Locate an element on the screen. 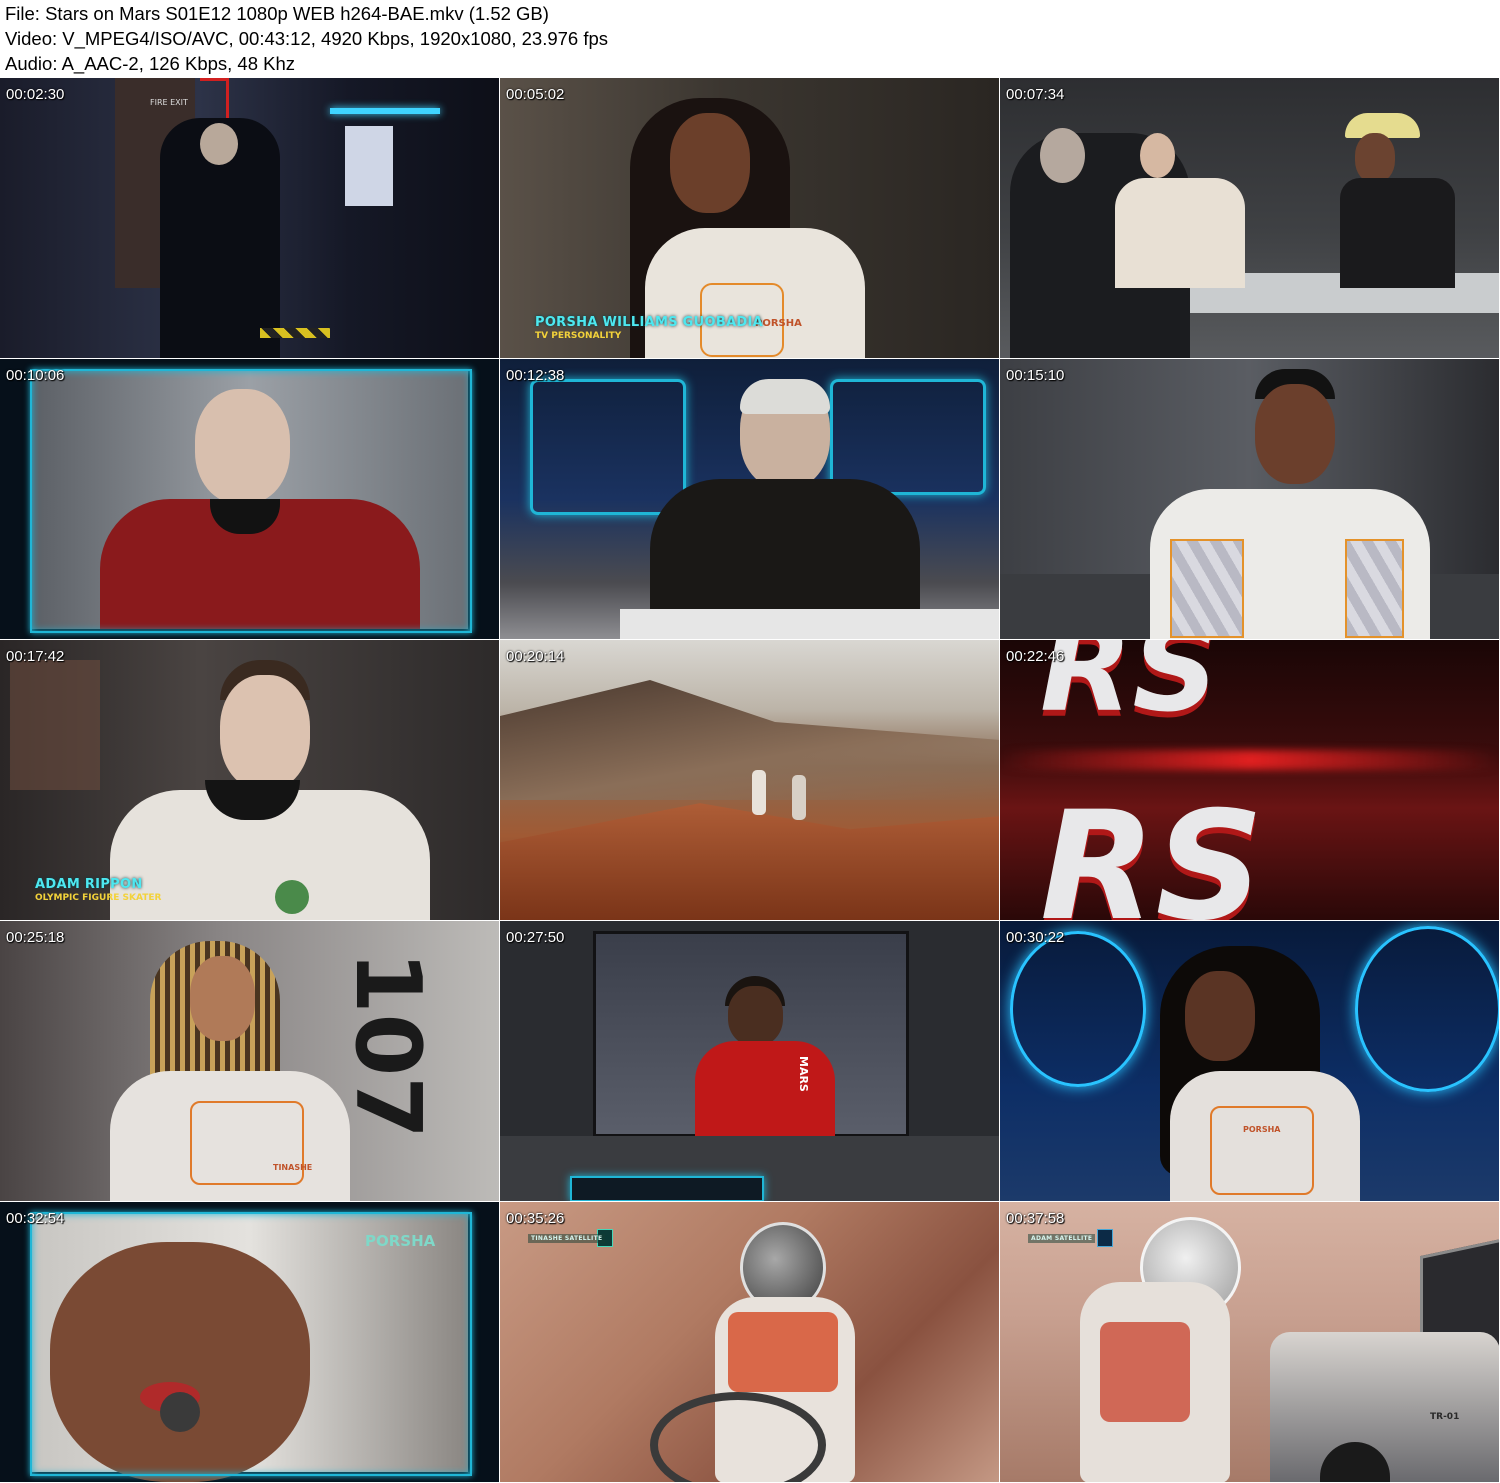 The image size is (1500, 1483). desk is located at coordinates (809, 624).